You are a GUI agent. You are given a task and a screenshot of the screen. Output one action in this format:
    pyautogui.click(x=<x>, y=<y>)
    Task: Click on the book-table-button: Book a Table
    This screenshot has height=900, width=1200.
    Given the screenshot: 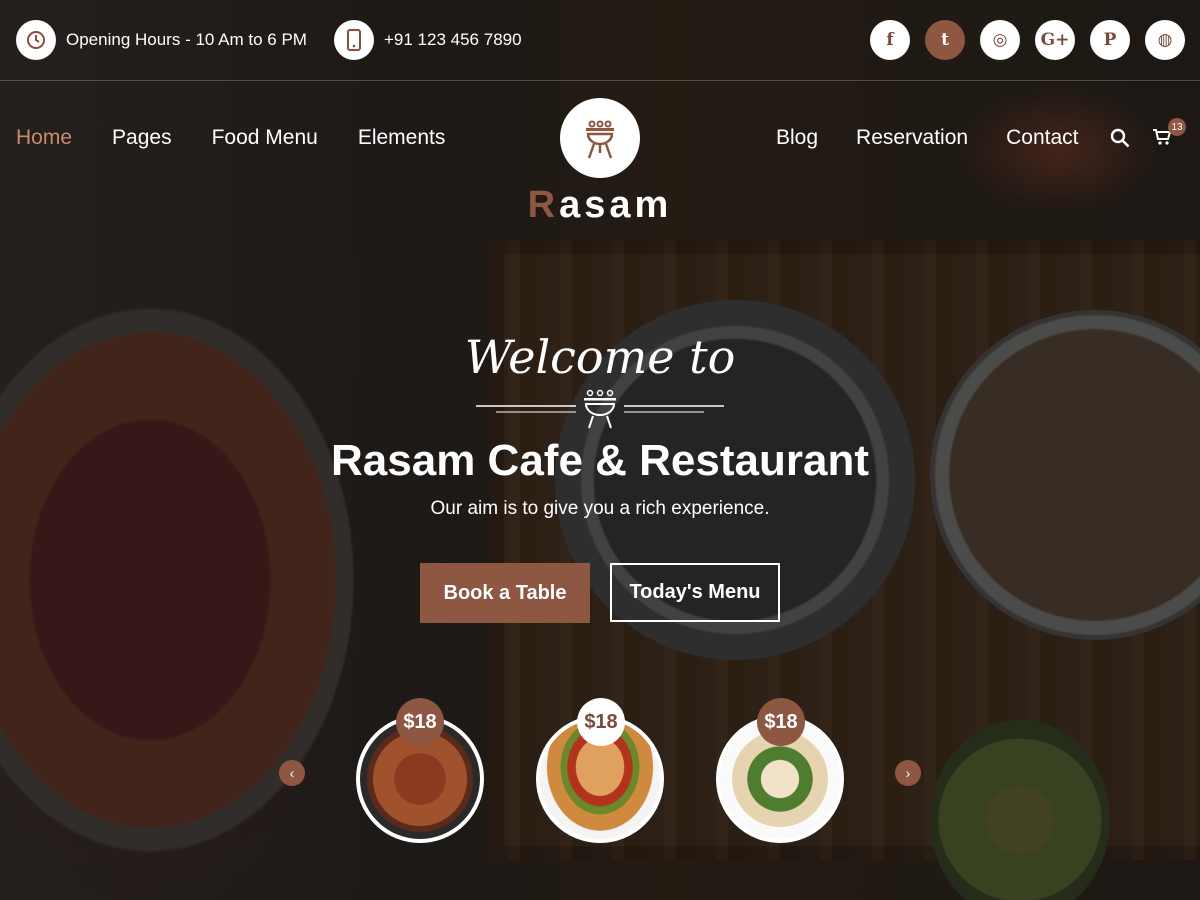 What is the action you would take?
    pyautogui.click(x=505, y=593)
    